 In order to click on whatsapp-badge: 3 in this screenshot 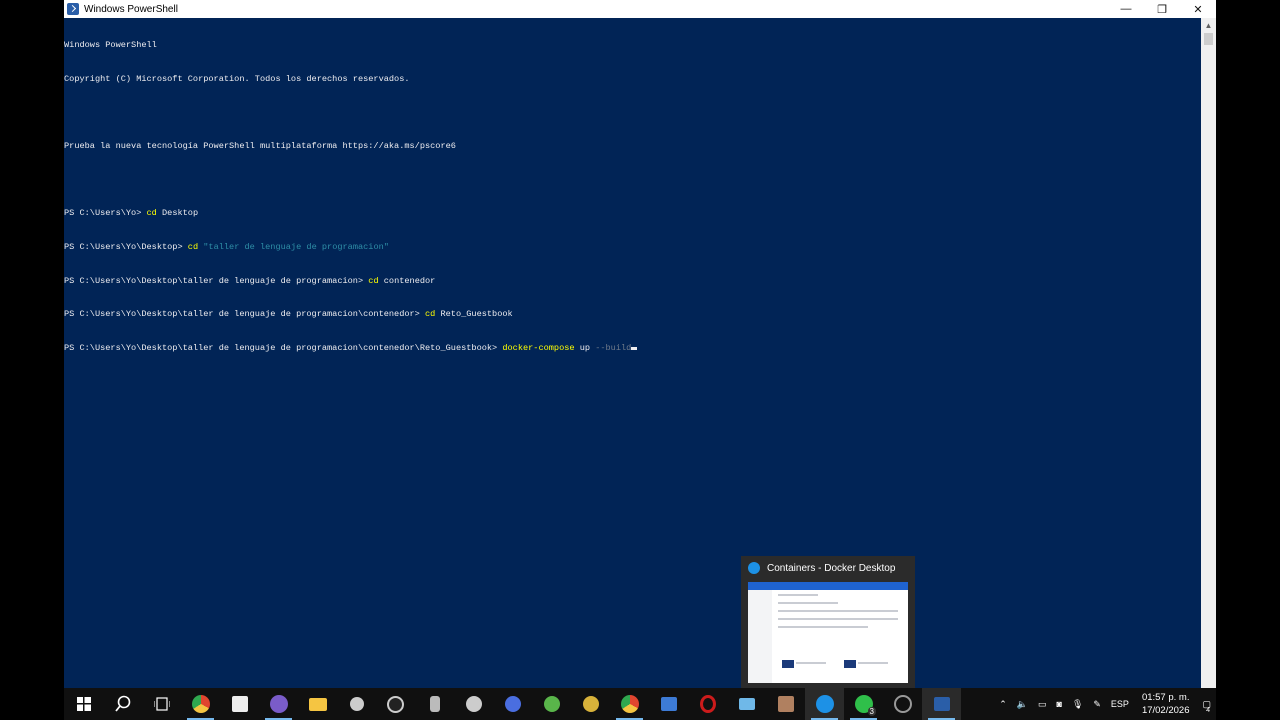, I will do `click(871, 711)`.